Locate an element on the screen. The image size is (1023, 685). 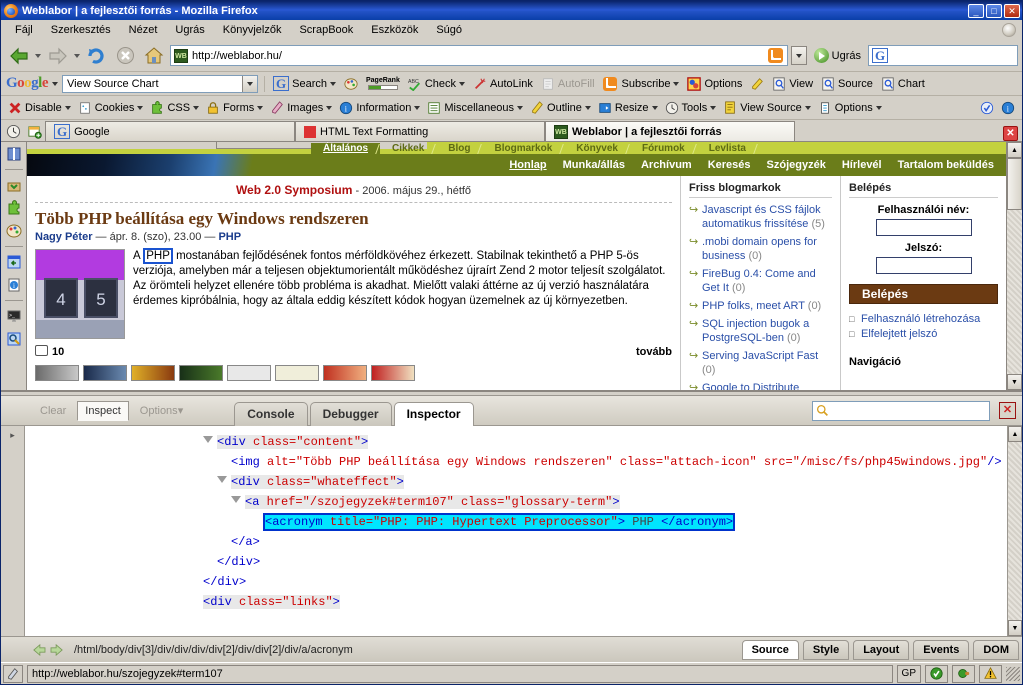
google-highlighter-button is located at coordinates (757, 84).